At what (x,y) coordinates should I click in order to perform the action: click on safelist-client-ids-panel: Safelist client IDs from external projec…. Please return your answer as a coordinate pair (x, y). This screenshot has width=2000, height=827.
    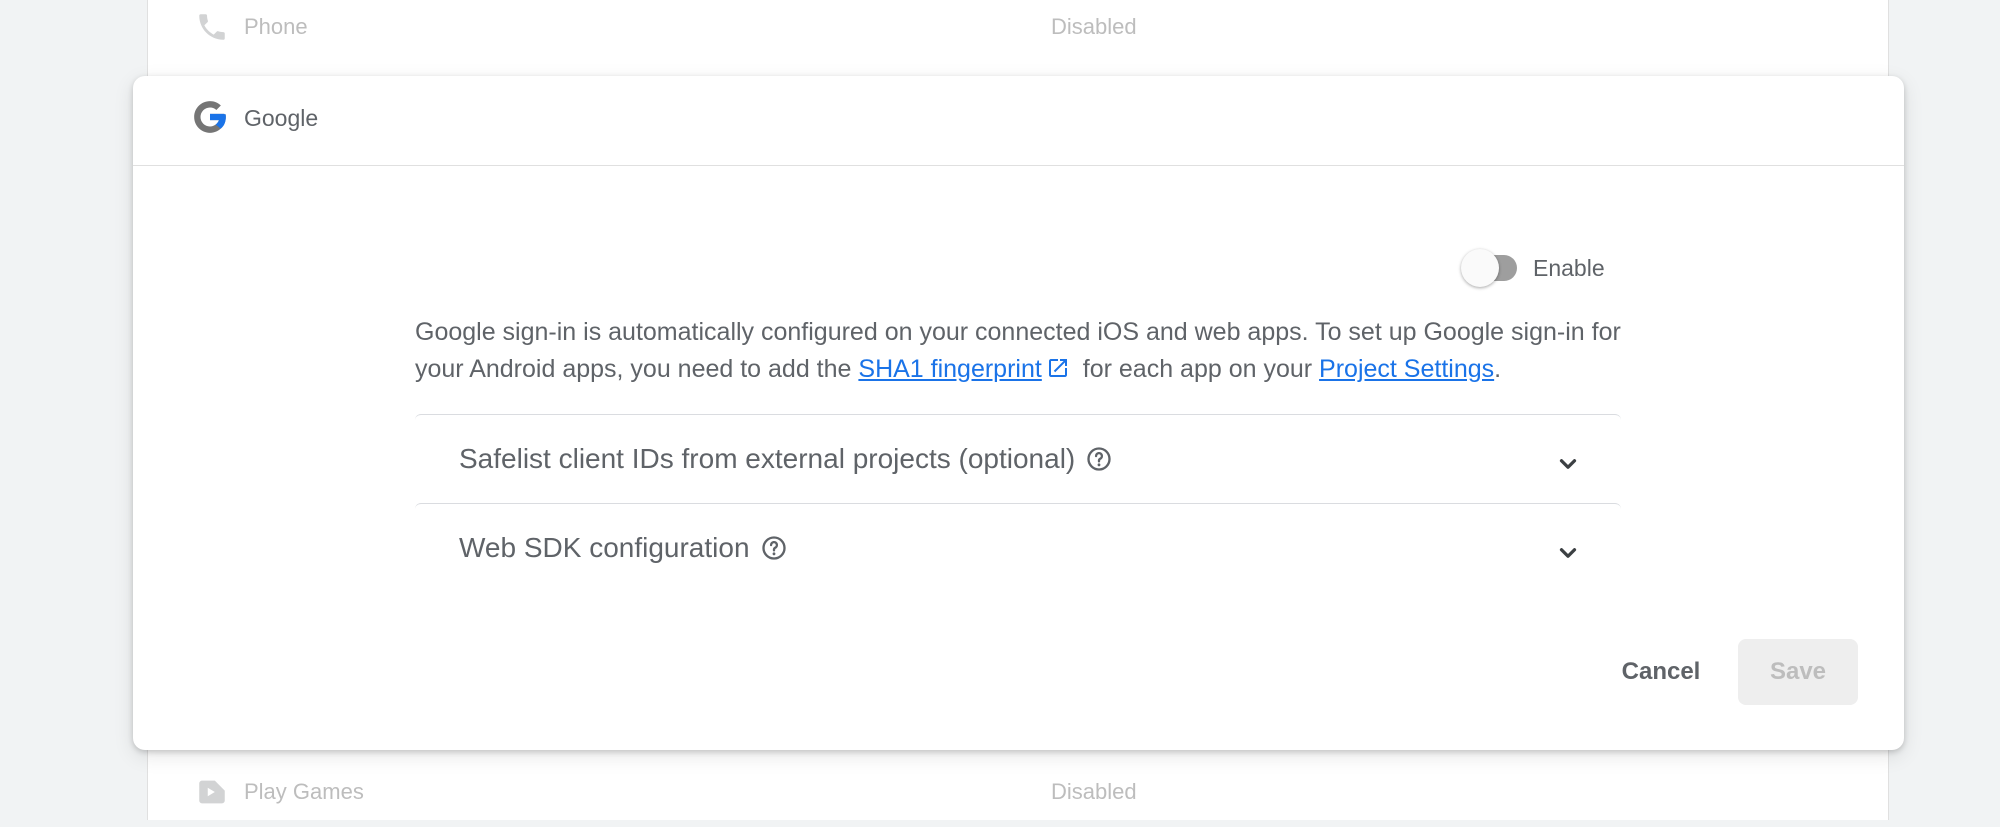
    Looking at the image, I should click on (1018, 458).